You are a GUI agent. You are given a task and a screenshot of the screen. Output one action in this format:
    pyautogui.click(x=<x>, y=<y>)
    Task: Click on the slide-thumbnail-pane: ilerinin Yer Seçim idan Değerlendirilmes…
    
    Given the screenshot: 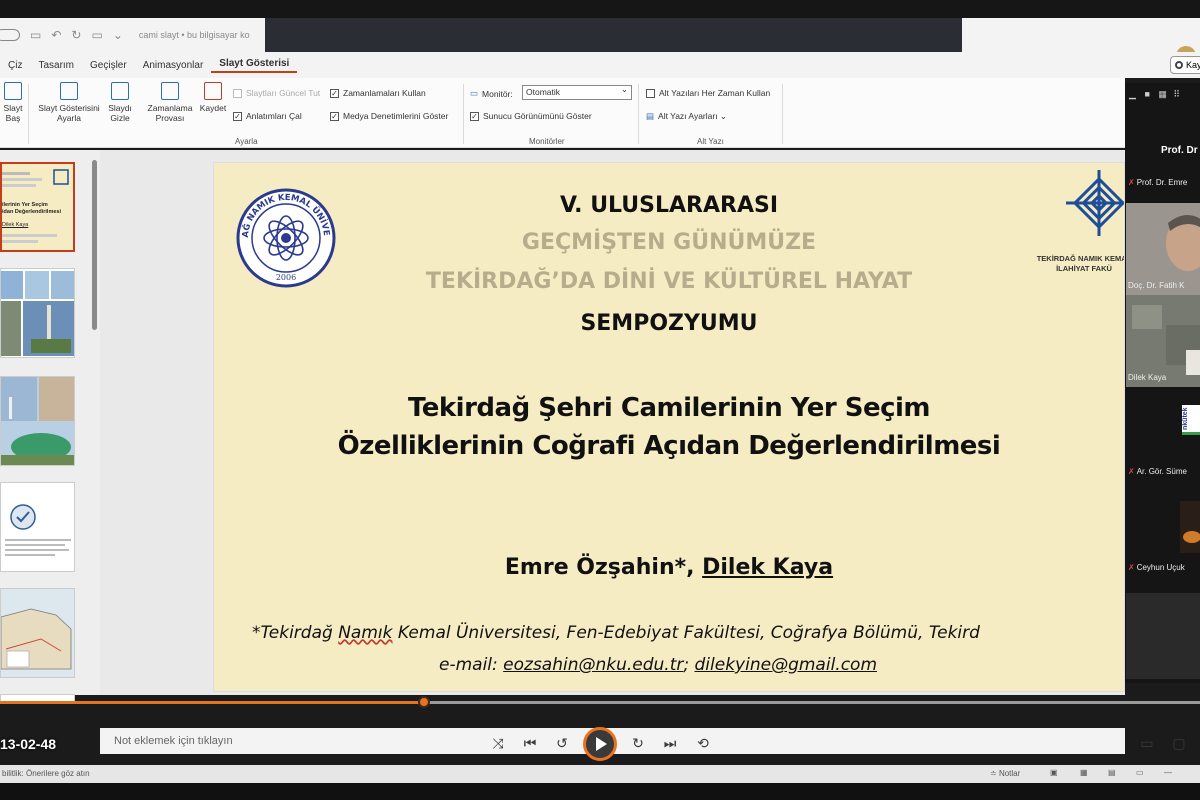 What is the action you would take?
    pyautogui.click(x=50, y=427)
    